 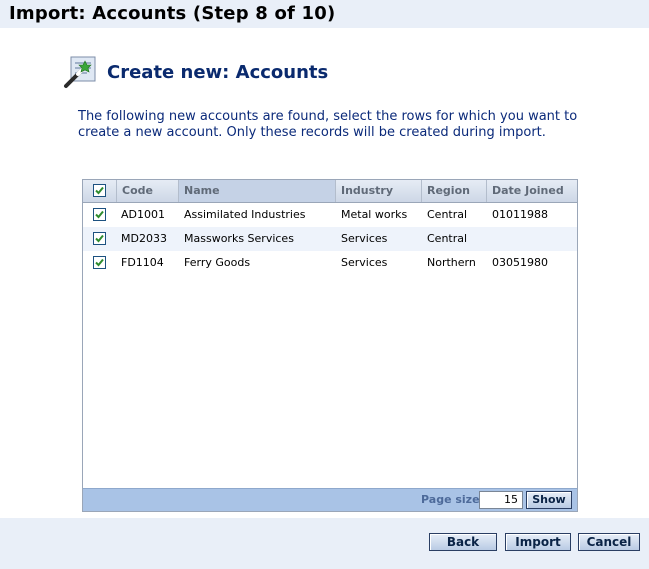 I want to click on title-bar: Import: Accounts (Step 8 of 10), so click(x=324, y=14).